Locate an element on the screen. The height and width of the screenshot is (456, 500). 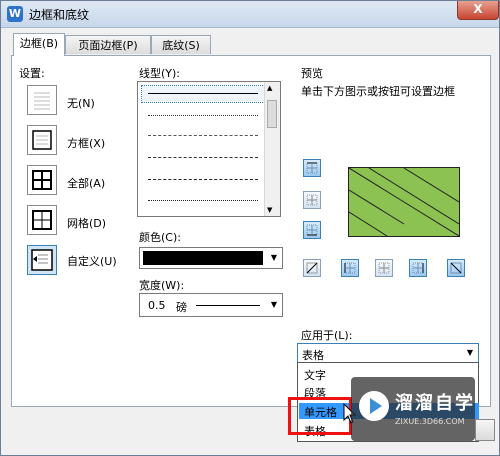
color-heading: 颜色(C): is located at coordinates (160, 237).